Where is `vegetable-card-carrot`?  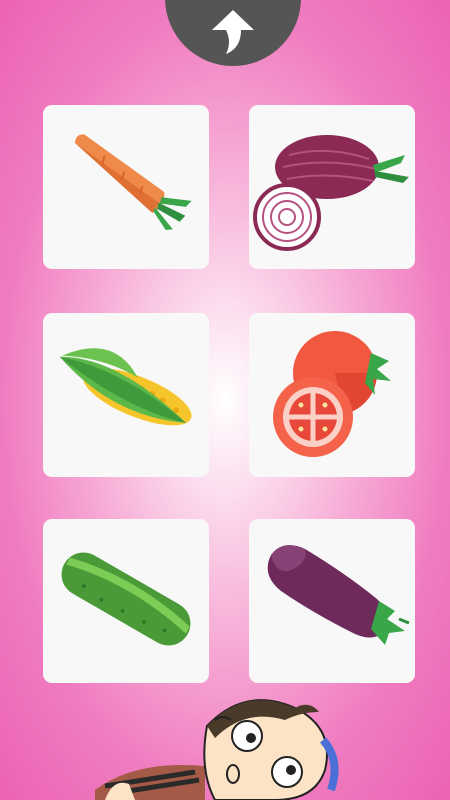
vegetable-card-carrot is located at coordinates (126, 187).